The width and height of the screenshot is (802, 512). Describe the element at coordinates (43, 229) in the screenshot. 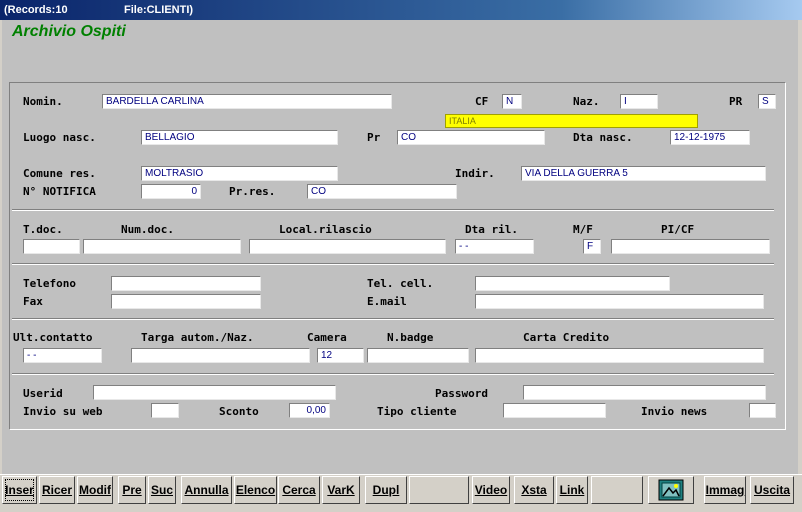

I see `tdoc-label: T.doc.` at that location.